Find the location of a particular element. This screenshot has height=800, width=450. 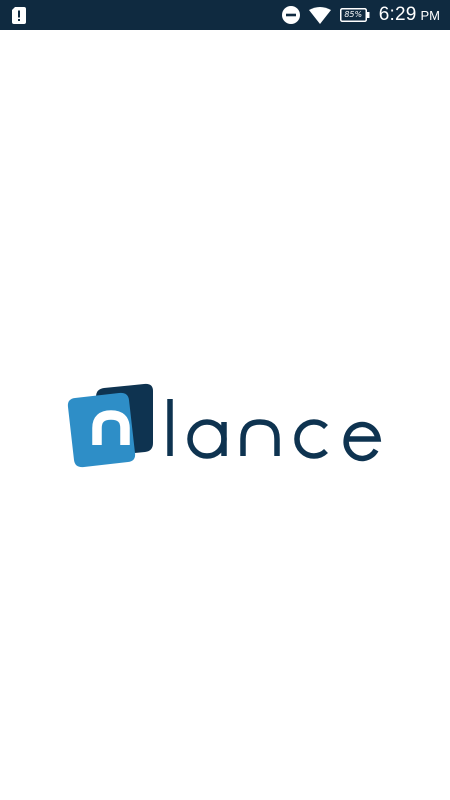

battery-percent: 85% is located at coordinates (353, 14).